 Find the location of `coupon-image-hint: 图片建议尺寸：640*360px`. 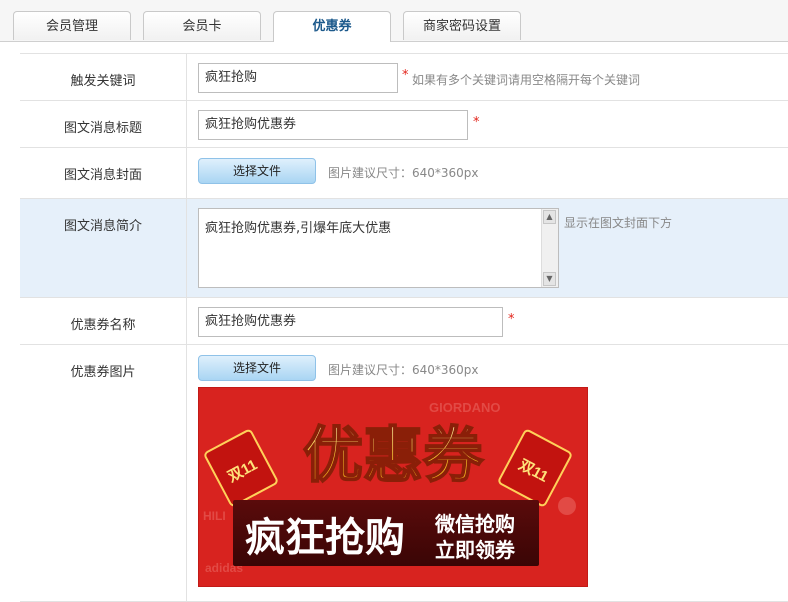

coupon-image-hint: 图片建议尺寸：640*360px is located at coordinates (403, 370).